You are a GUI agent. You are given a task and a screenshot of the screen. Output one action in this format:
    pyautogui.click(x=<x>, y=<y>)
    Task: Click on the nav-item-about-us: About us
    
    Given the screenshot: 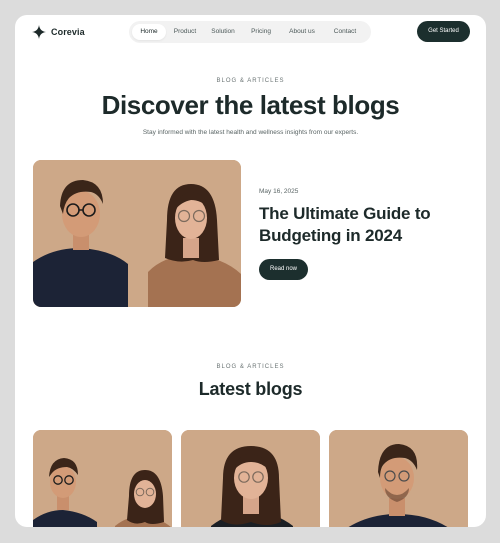 What is the action you would take?
    pyautogui.click(x=302, y=32)
    